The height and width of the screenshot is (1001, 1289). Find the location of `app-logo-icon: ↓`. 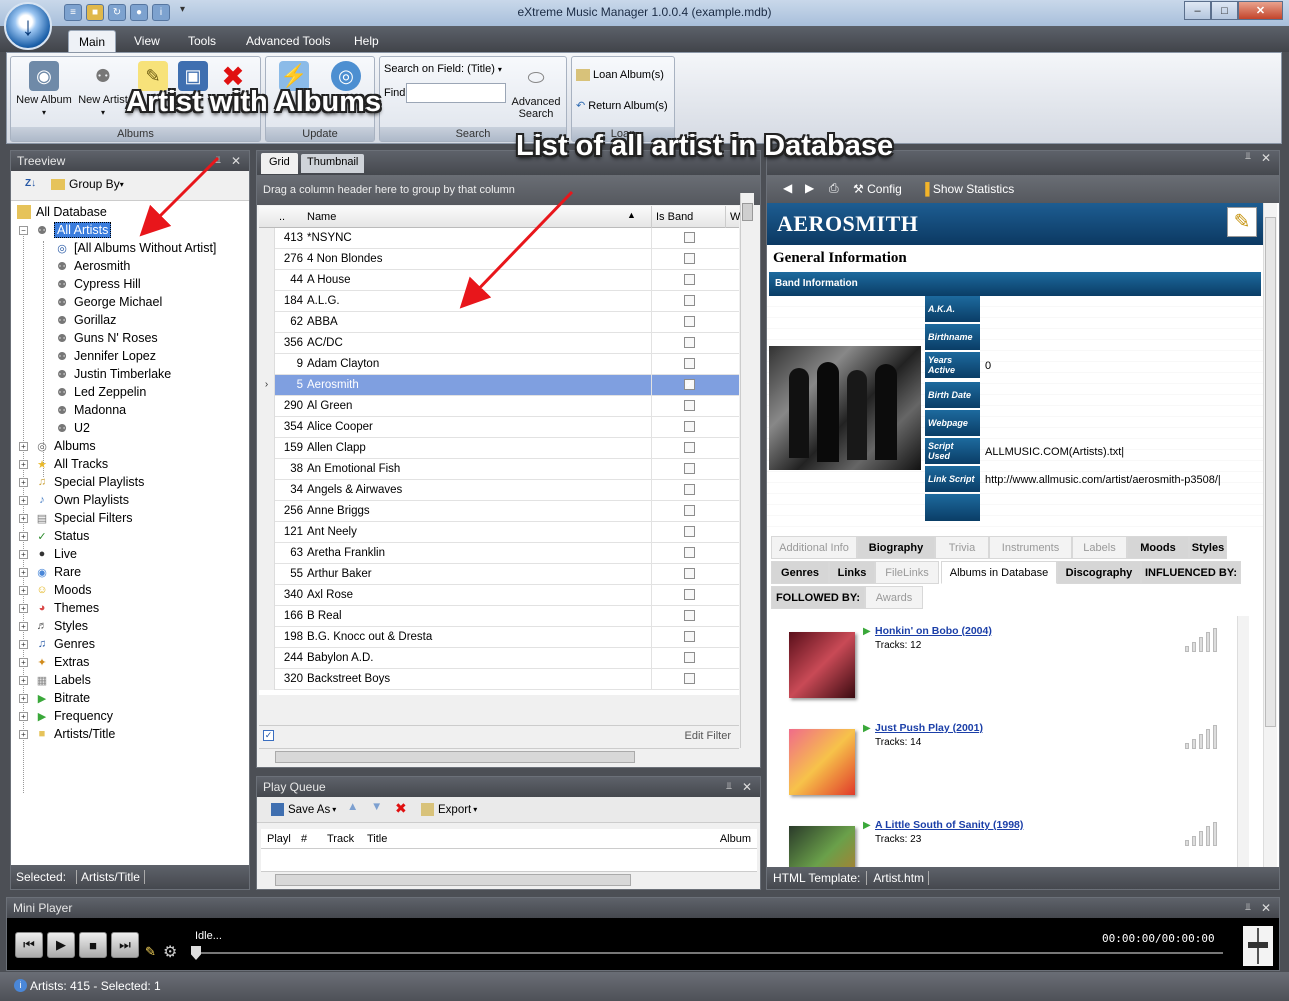

app-logo-icon: ↓ is located at coordinates (28, 25).